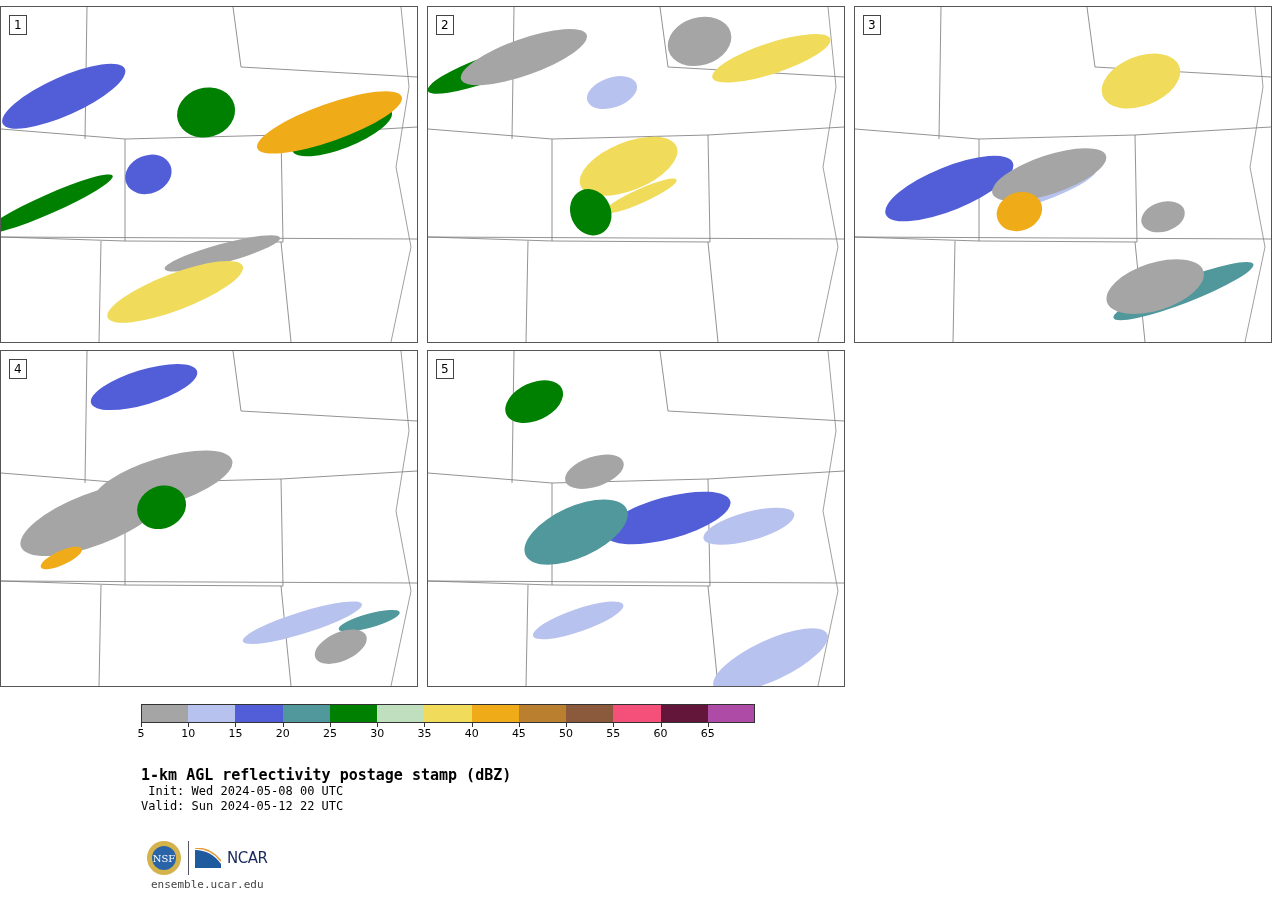 The height and width of the screenshot is (901, 1280). I want to click on panel-number: 1, so click(18, 25).